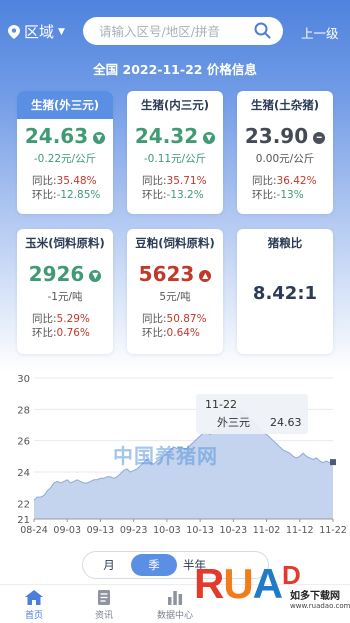 The height and width of the screenshot is (623, 350). I want to click on tab-data-center: 数据中心, so click(175, 605).